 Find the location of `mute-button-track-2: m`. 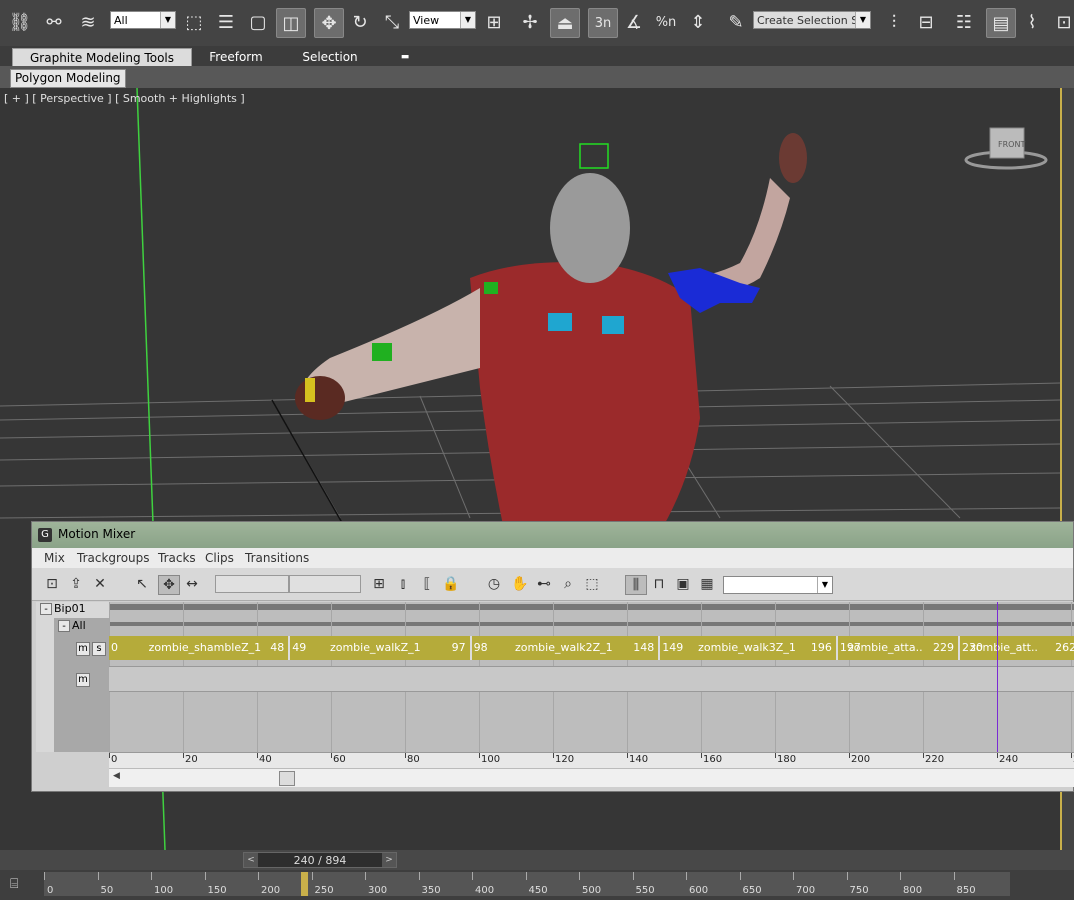

mute-button-track-2: m is located at coordinates (83, 680).